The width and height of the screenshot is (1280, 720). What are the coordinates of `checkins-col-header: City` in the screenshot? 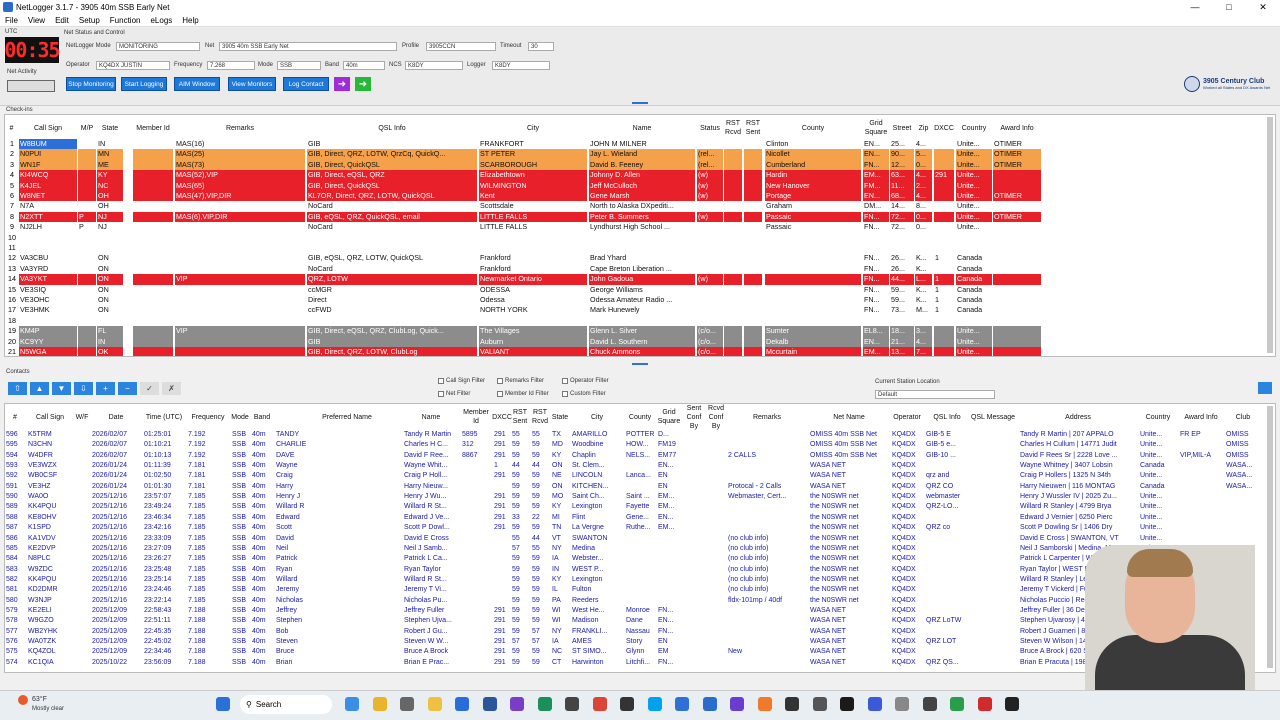 It's located at (533, 128).